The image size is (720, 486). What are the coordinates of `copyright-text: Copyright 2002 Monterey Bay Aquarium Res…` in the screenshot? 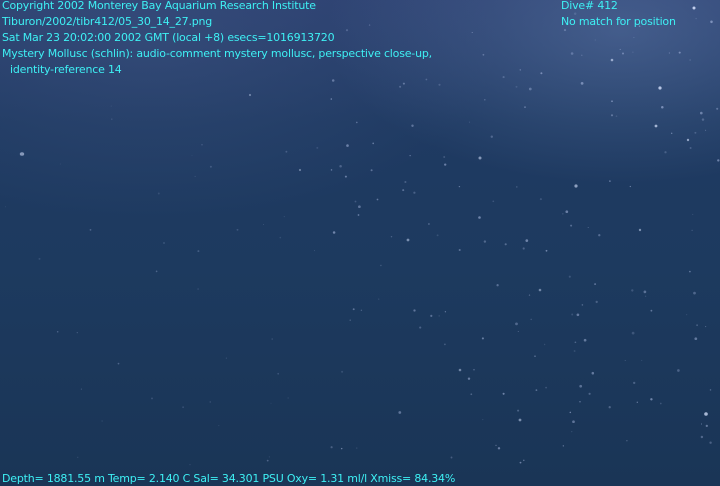 It's located at (159, 6).